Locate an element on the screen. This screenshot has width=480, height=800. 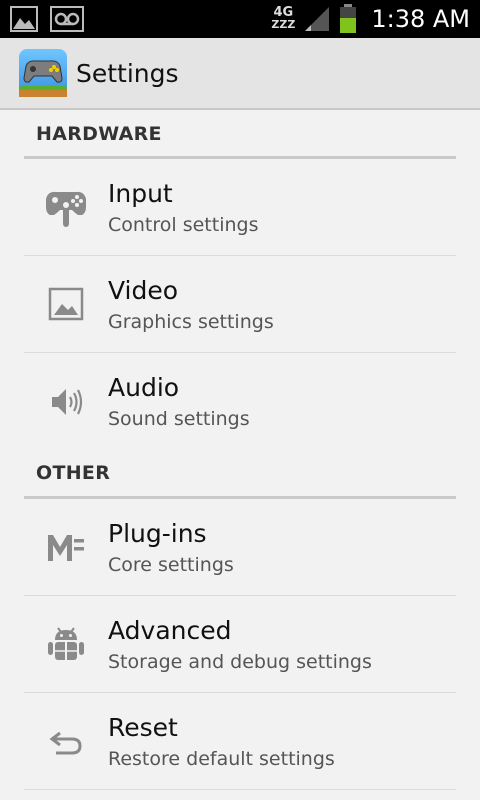
pref-item-video: Video Graphics settings is located at coordinates (240, 304).